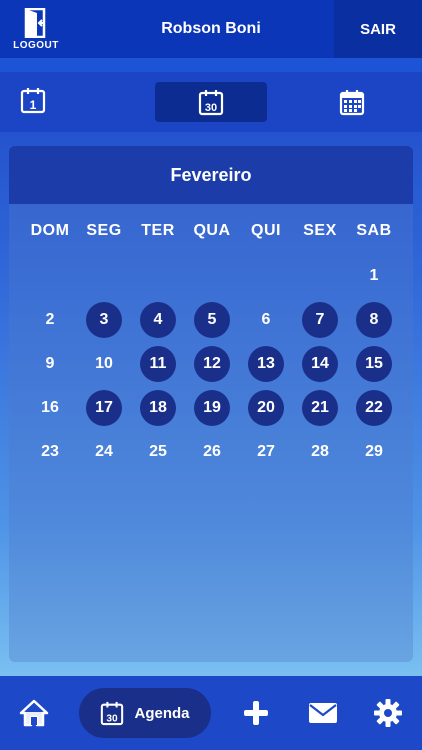 The image size is (422, 750). I want to click on settings-button, so click(388, 713).